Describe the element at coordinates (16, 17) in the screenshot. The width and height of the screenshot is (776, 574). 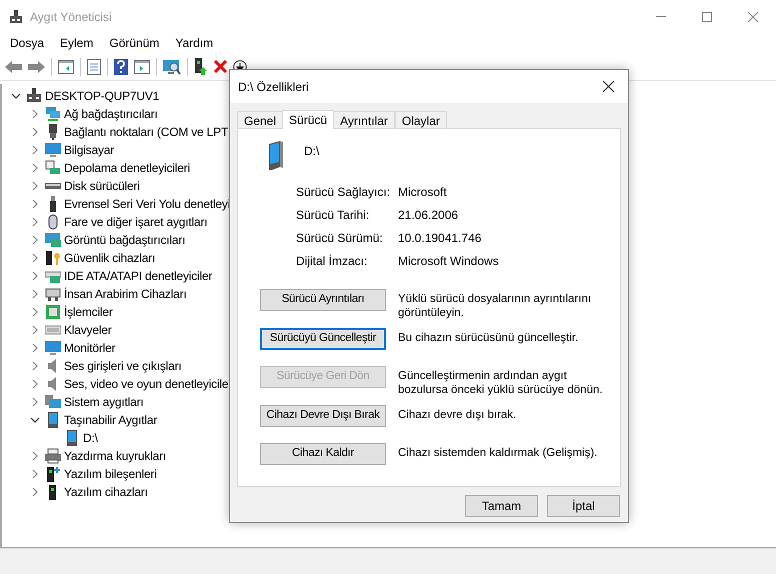
I see `computer-icon` at that location.